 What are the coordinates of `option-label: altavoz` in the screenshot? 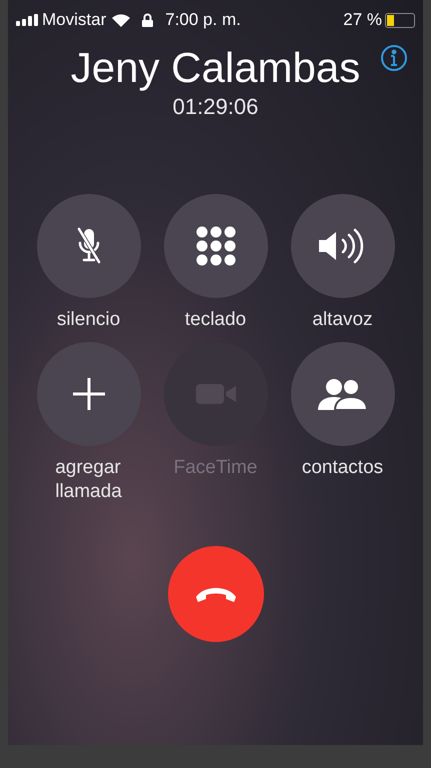 It's located at (342, 320).